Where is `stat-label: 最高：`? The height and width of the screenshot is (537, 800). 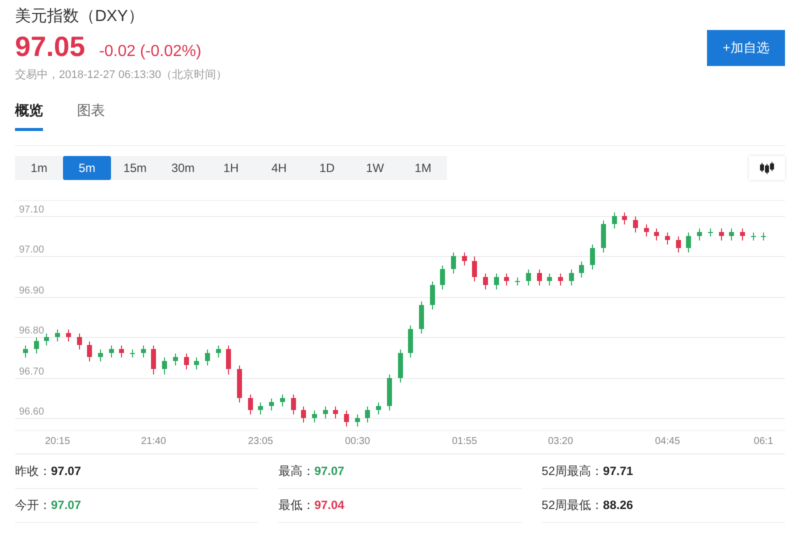 stat-label: 最高： is located at coordinates (296, 471).